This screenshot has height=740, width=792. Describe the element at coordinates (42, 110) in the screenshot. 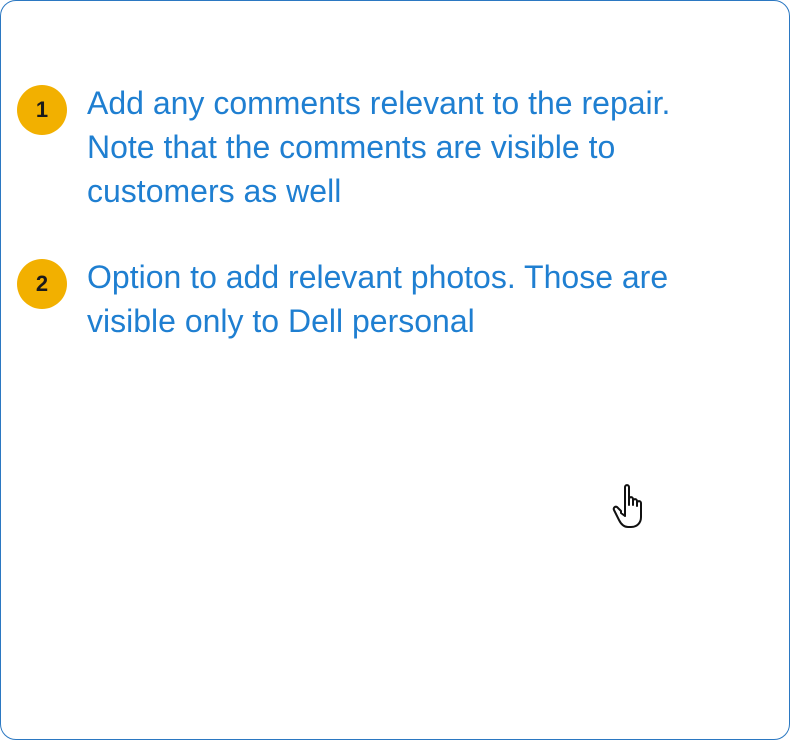

I see `step-number-badge: 1` at that location.